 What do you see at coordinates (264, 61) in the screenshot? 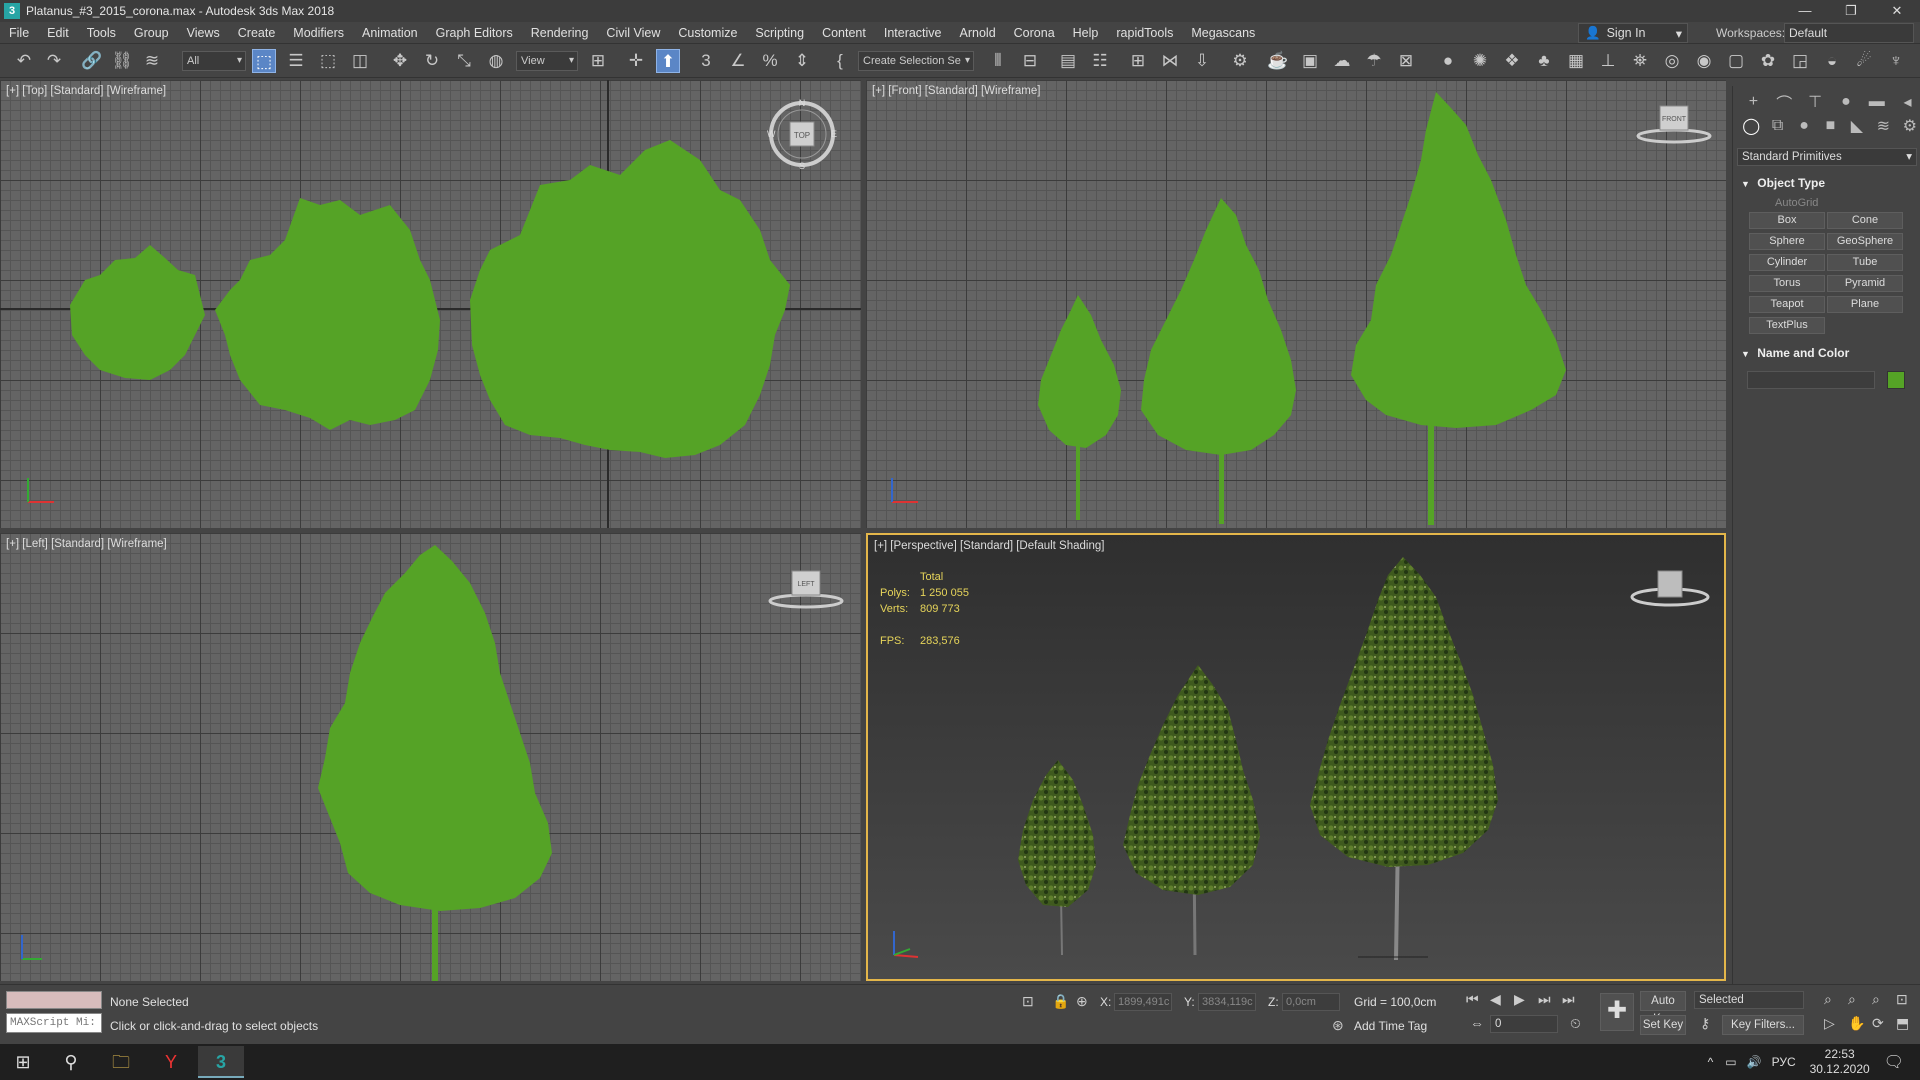
I see `select-object-icon: ⬚` at bounding box center [264, 61].